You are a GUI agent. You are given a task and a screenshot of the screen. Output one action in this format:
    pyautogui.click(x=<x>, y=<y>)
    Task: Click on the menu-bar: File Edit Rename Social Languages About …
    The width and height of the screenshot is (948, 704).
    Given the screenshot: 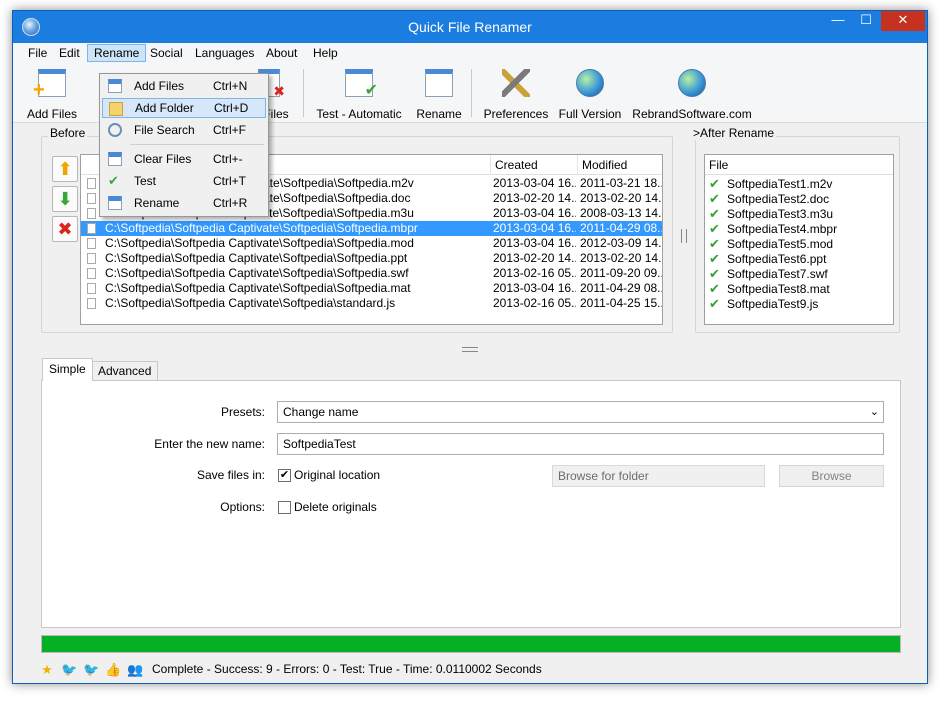 What is the action you would take?
    pyautogui.click(x=470, y=53)
    